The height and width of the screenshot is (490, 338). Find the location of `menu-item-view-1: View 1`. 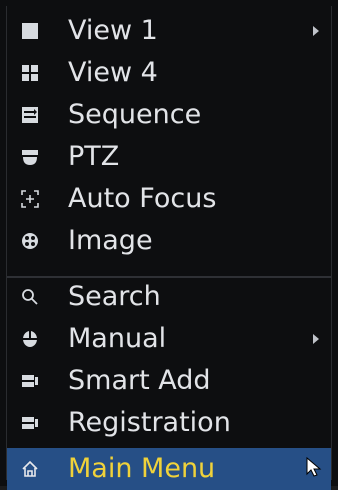

menu-item-view-1: View 1 is located at coordinates (169, 31).